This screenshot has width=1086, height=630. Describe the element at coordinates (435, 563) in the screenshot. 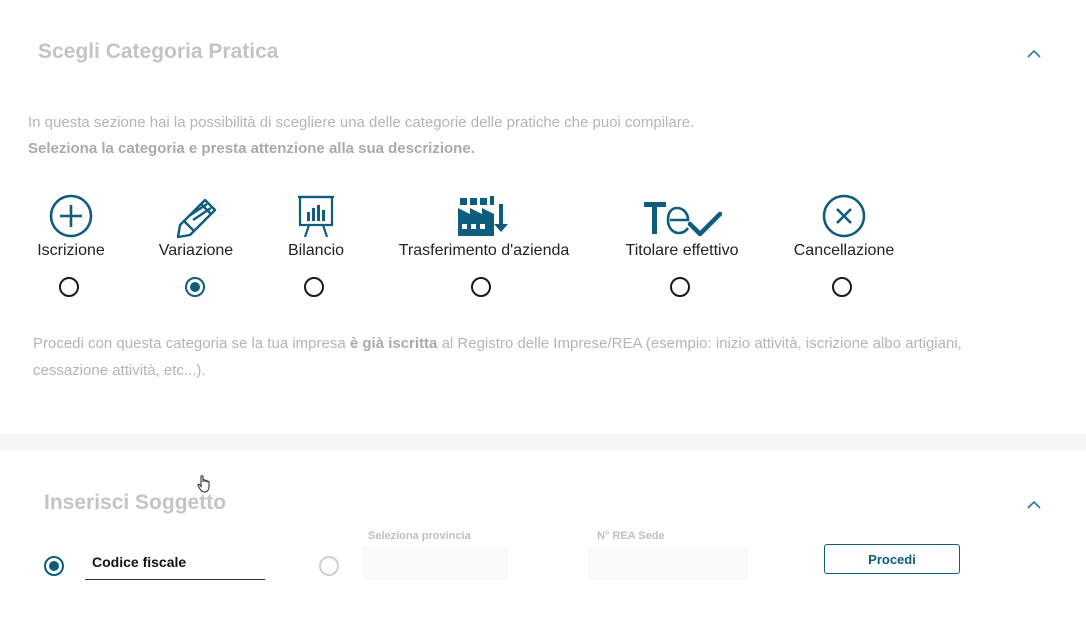

I see `provincia-select` at that location.